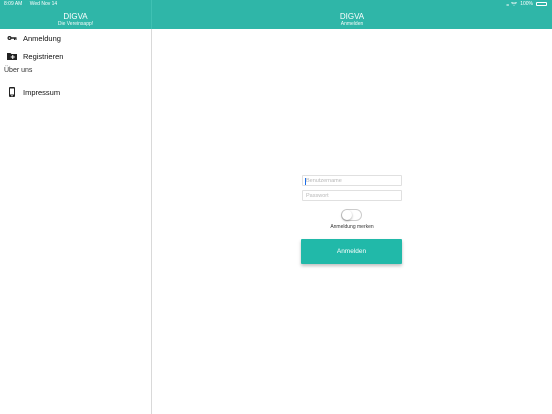 This screenshot has height=414, width=552. What do you see at coordinates (12, 92) in the screenshot?
I see `phone-icon` at bounding box center [12, 92].